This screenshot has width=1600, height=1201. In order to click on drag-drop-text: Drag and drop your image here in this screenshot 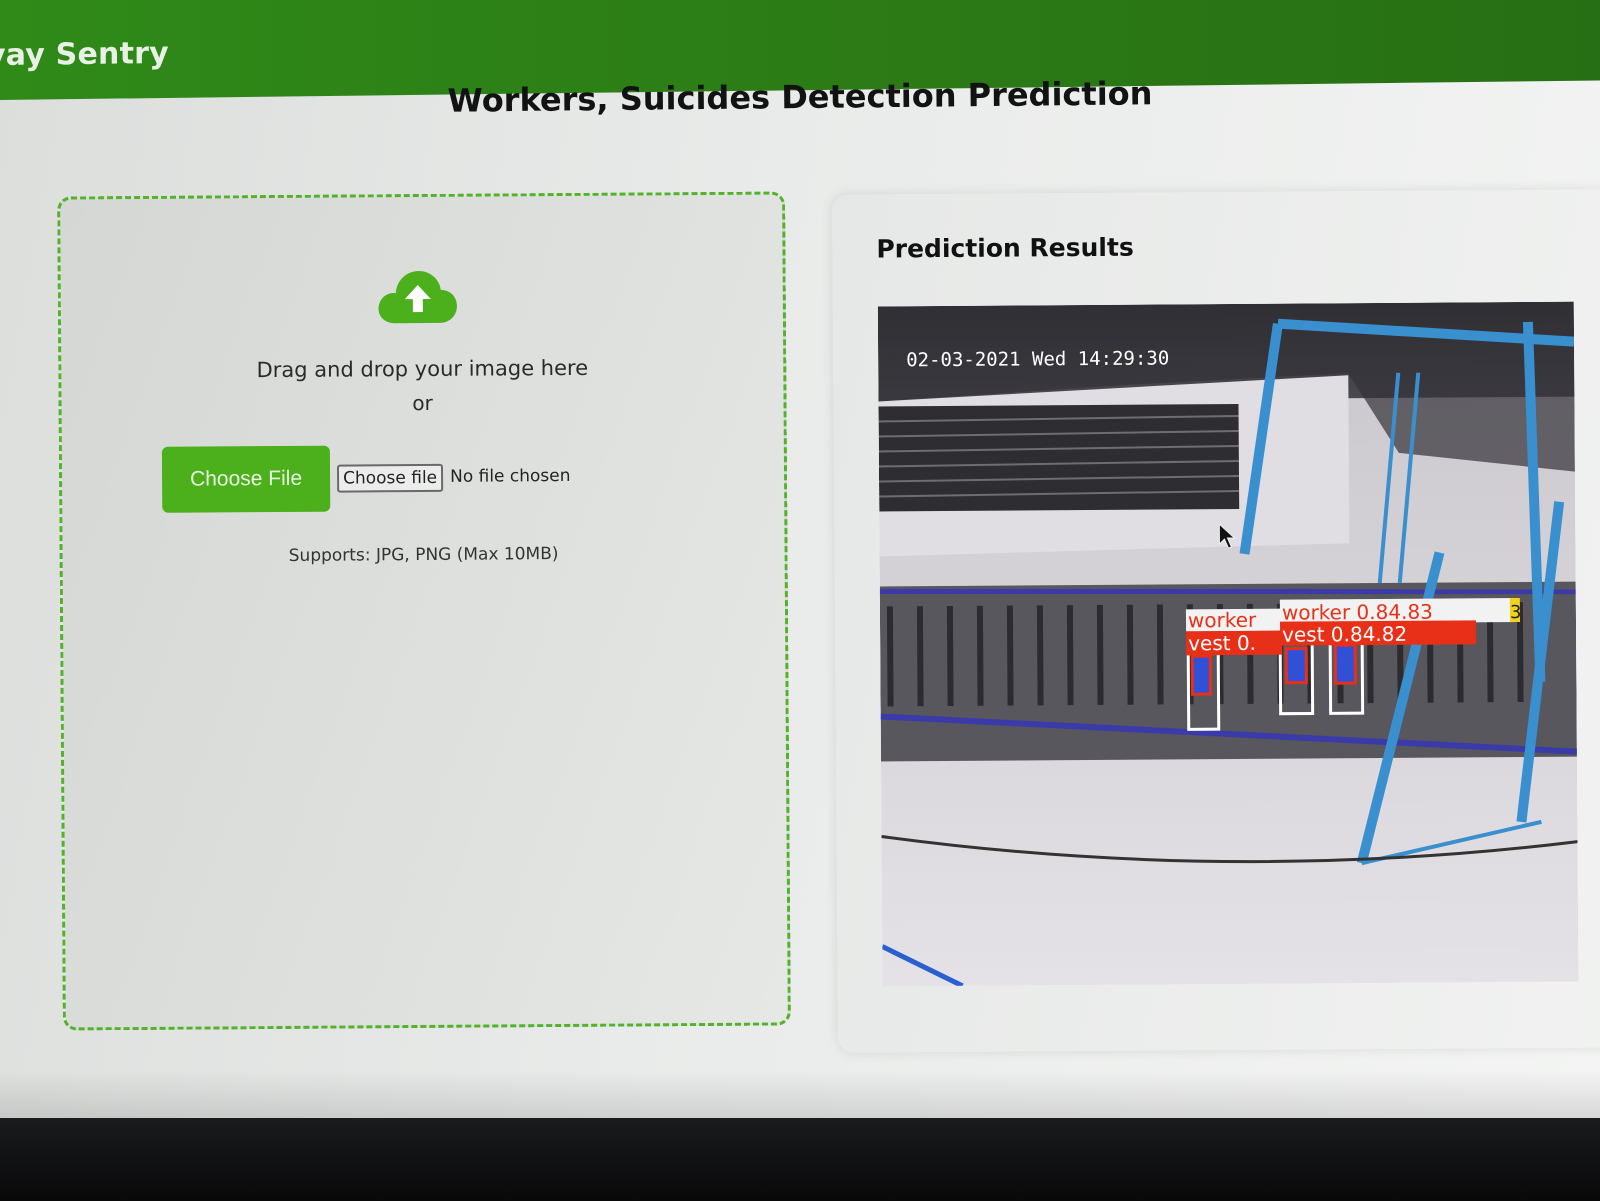, I will do `click(422, 369)`.